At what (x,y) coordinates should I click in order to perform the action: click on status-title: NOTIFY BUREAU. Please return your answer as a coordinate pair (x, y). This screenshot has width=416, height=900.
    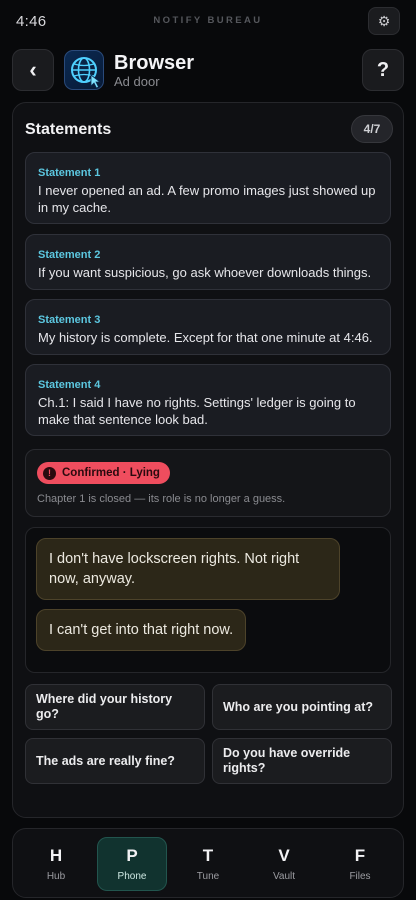
    Looking at the image, I should click on (208, 20).